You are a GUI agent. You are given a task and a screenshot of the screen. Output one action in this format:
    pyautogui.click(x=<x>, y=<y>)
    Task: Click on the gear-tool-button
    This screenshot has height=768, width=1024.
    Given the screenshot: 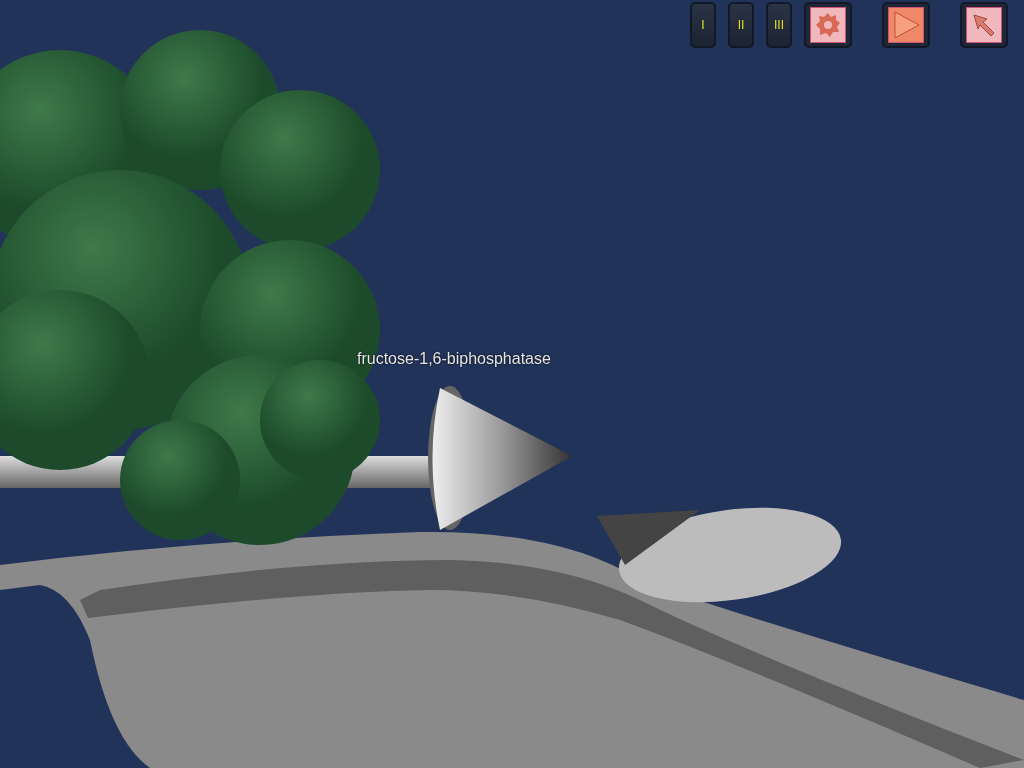 What is the action you would take?
    pyautogui.click(x=828, y=25)
    